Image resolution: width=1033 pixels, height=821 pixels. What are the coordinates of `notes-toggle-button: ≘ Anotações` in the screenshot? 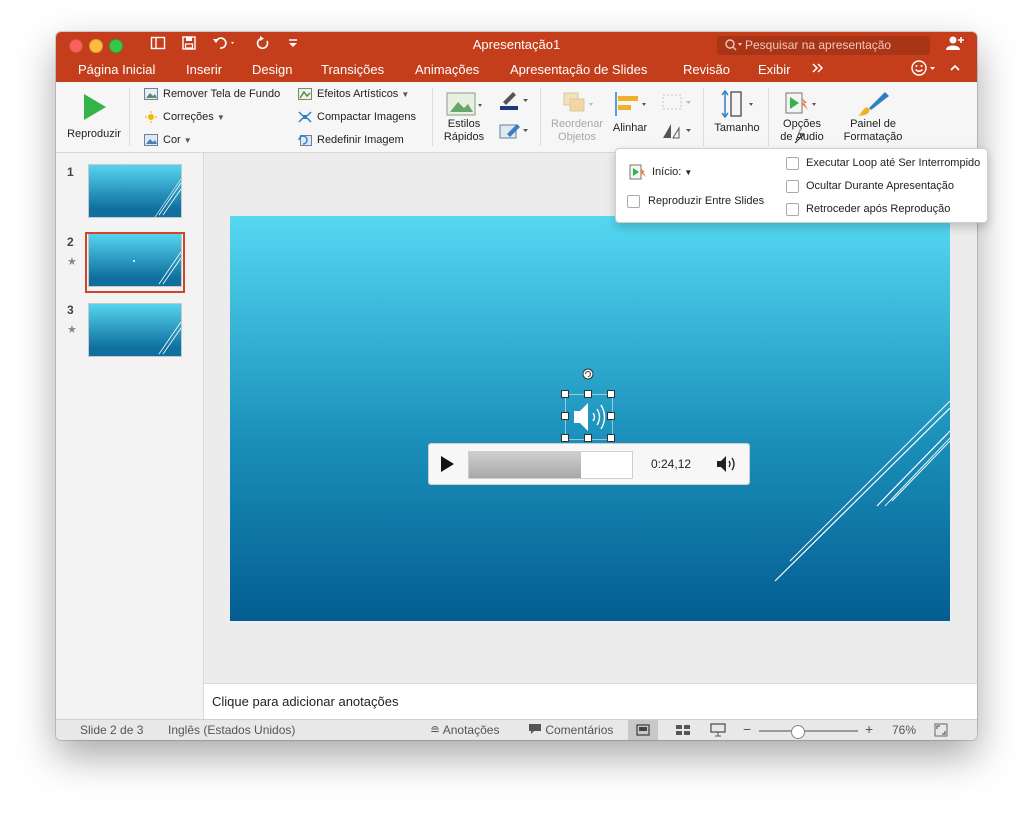 It's located at (464, 730).